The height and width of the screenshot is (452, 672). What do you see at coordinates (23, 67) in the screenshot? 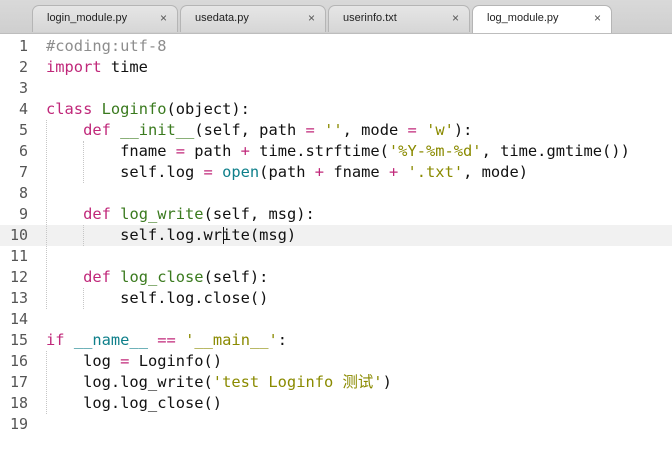
I see `line-number: 2` at bounding box center [23, 67].